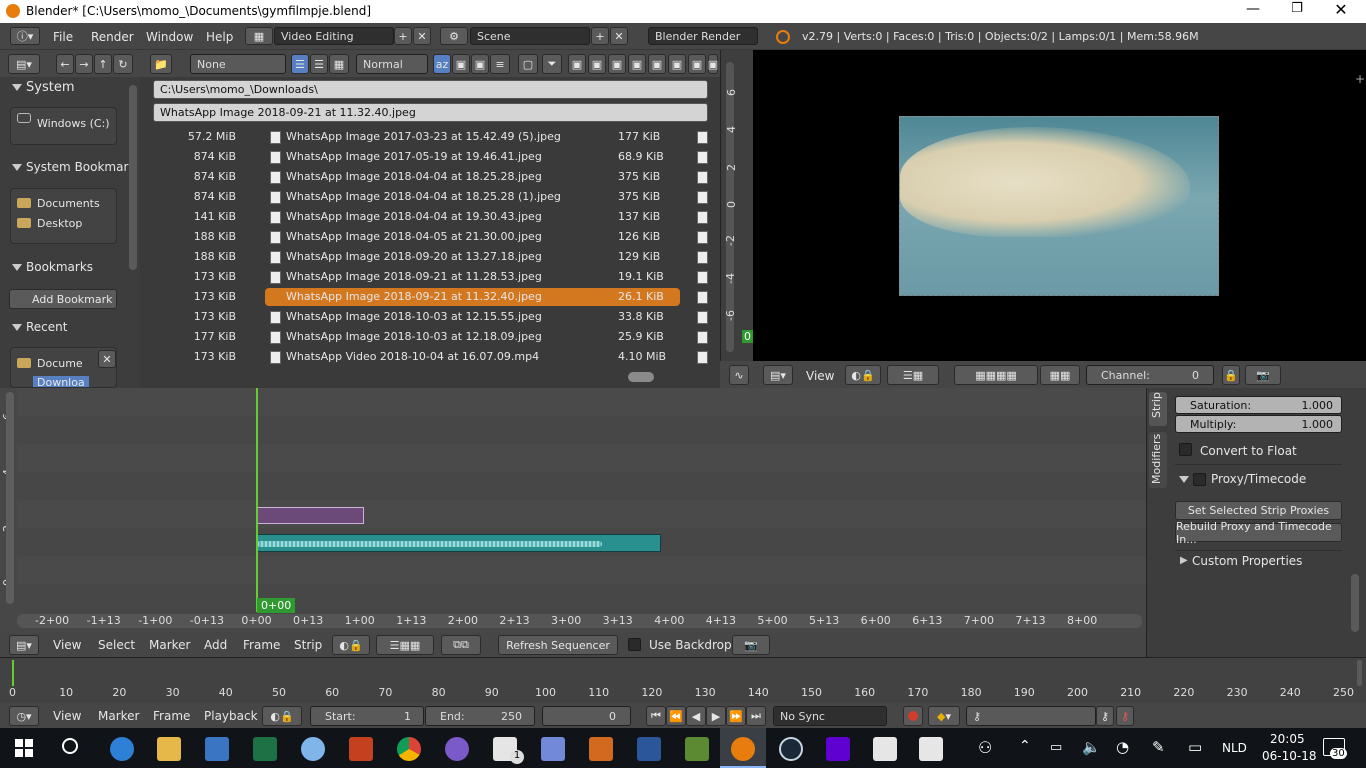  Describe the element at coordinates (751, 645) in the screenshot. I see `seq-render-button: 📷` at that location.